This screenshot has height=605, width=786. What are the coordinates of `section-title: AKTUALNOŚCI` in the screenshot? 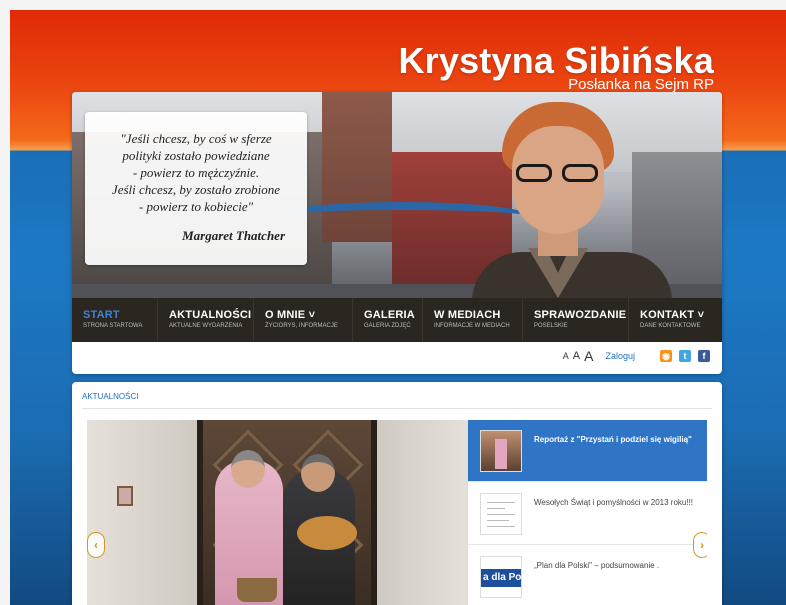 It's located at (110, 396).